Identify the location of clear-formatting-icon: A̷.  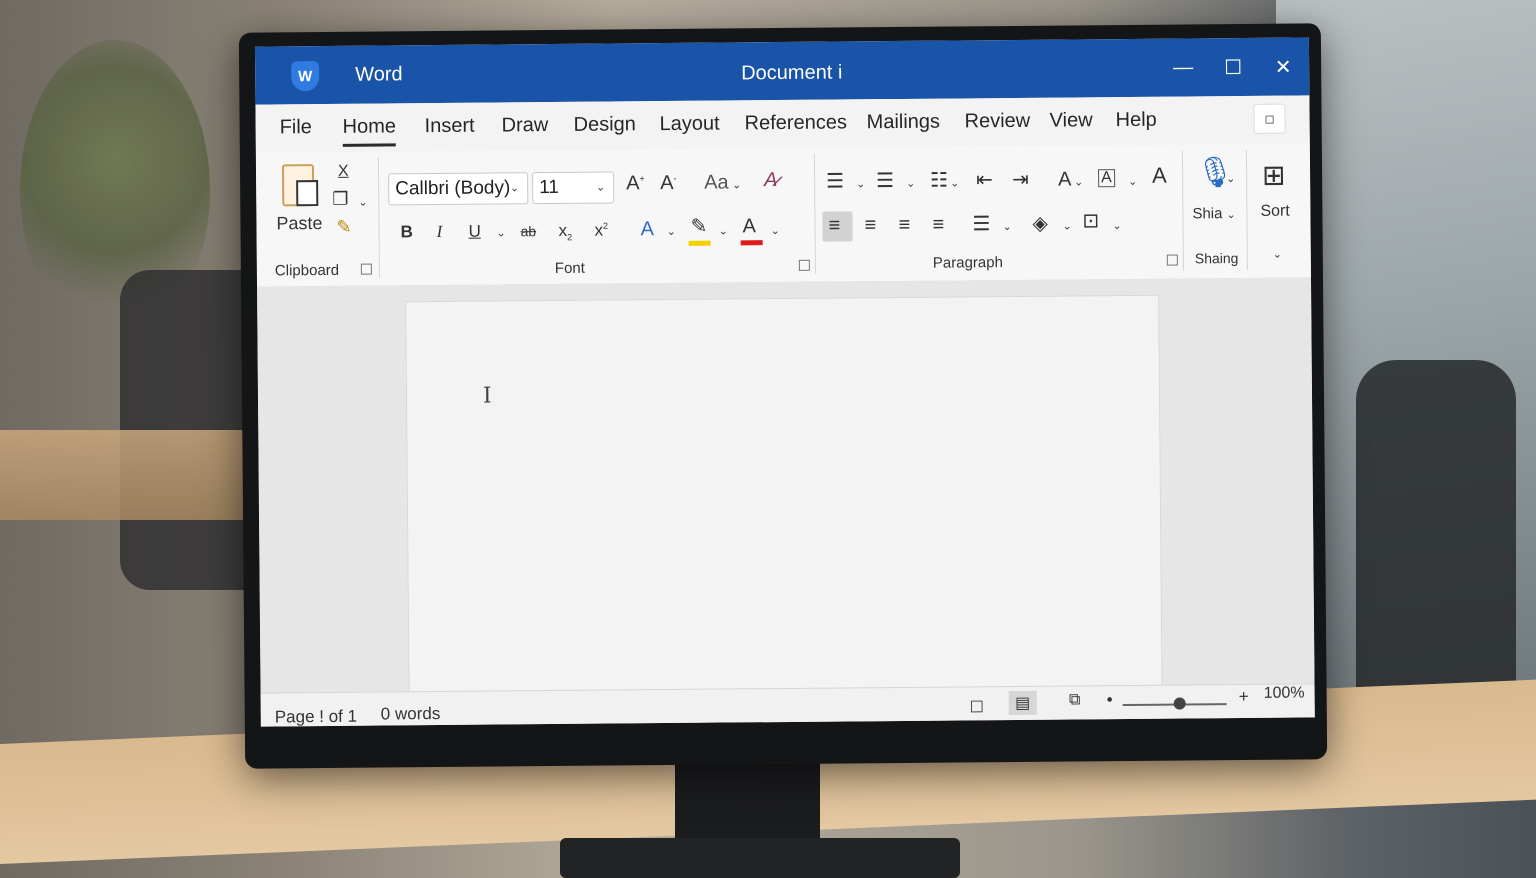
(771, 180).